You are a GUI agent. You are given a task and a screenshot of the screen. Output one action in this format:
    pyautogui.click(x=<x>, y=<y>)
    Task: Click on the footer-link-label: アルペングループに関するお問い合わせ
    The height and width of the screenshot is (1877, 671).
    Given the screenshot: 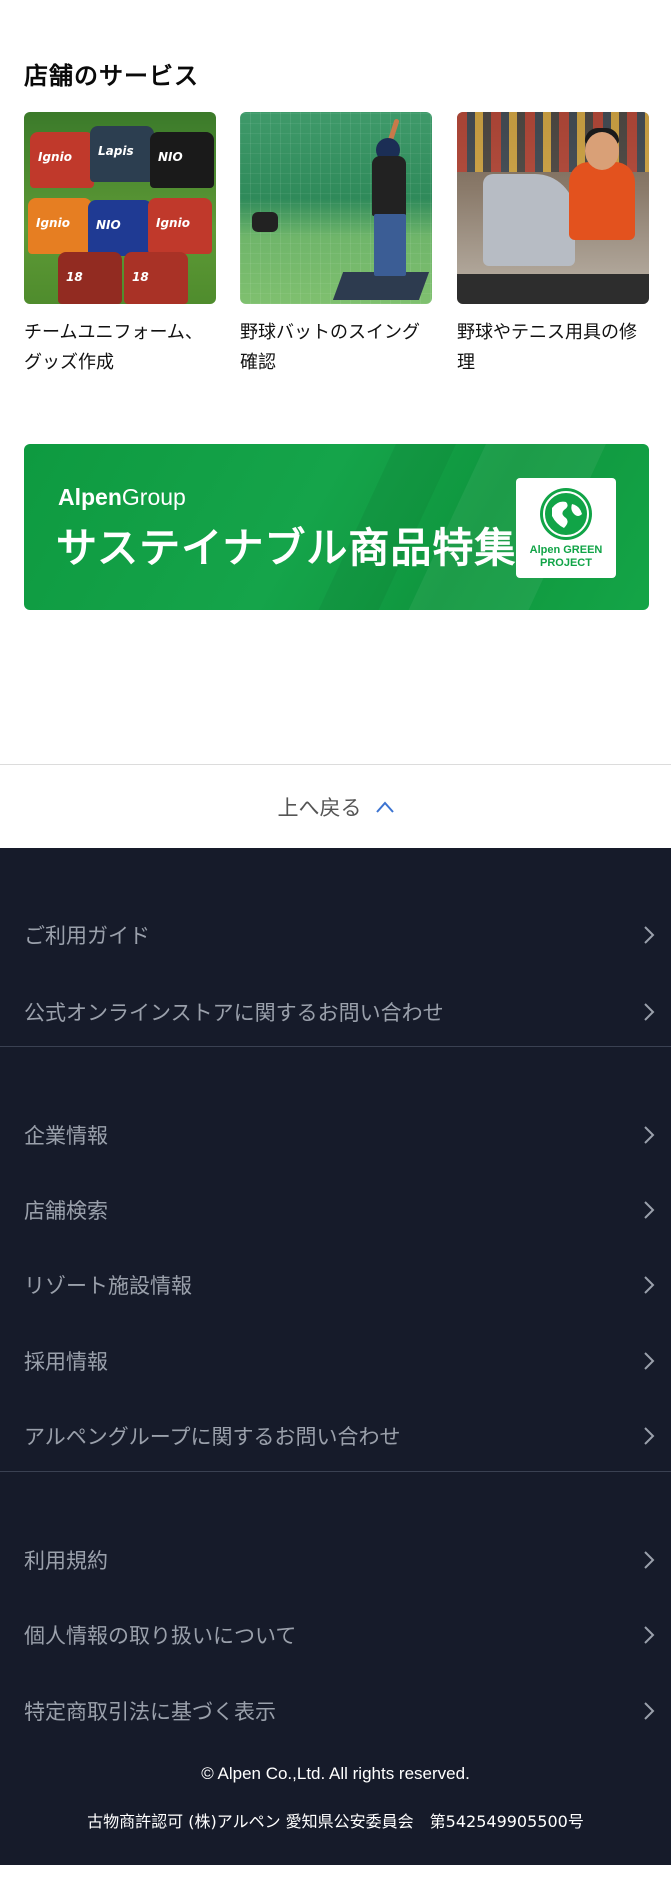 What is the action you would take?
    pyautogui.click(x=212, y=1437)
    